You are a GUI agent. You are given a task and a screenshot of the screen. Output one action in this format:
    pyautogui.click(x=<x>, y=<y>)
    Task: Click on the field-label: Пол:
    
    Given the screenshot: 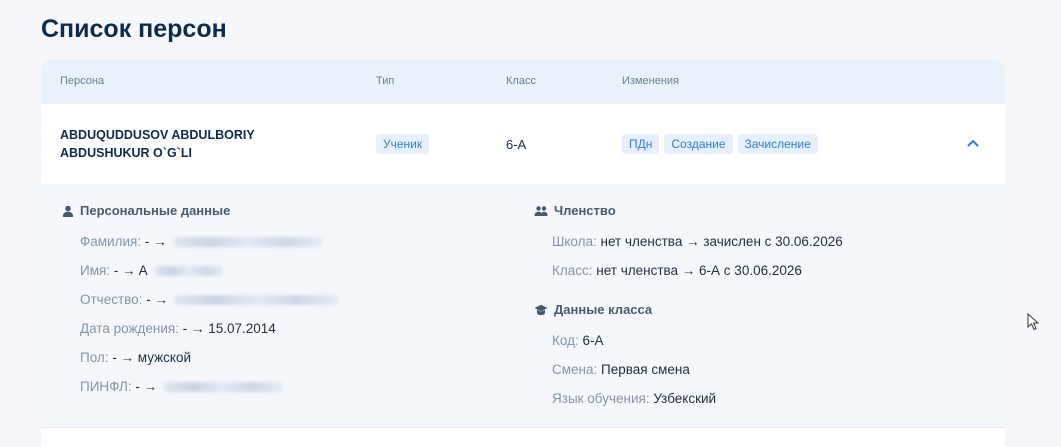 What is the action you would take?
    pyautogui.click(x=94, y=357)
    